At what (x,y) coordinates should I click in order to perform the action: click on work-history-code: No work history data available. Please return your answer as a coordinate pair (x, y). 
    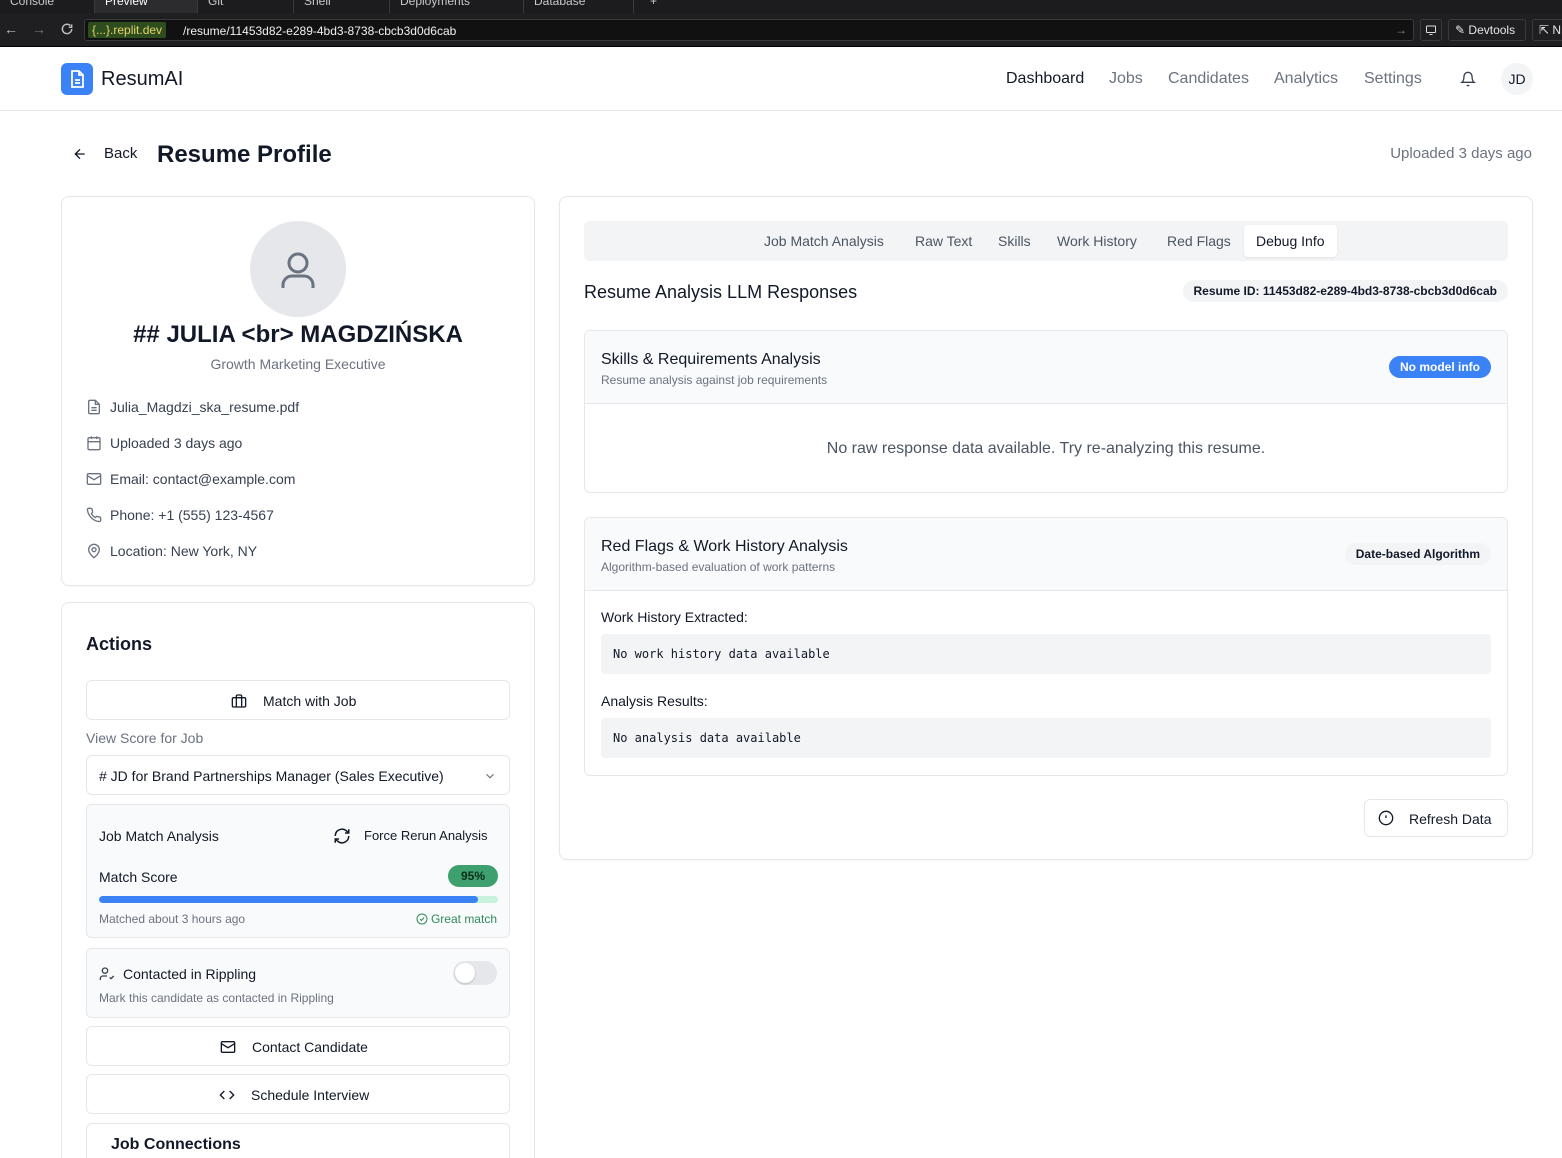
    Looking at the image, I should click on (1046, 654).